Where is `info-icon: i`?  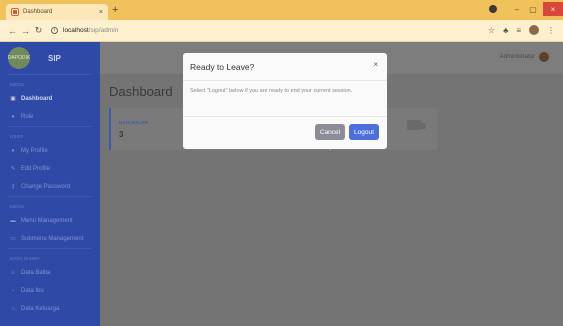
info-icon: i is located at coordinates (54, 30).